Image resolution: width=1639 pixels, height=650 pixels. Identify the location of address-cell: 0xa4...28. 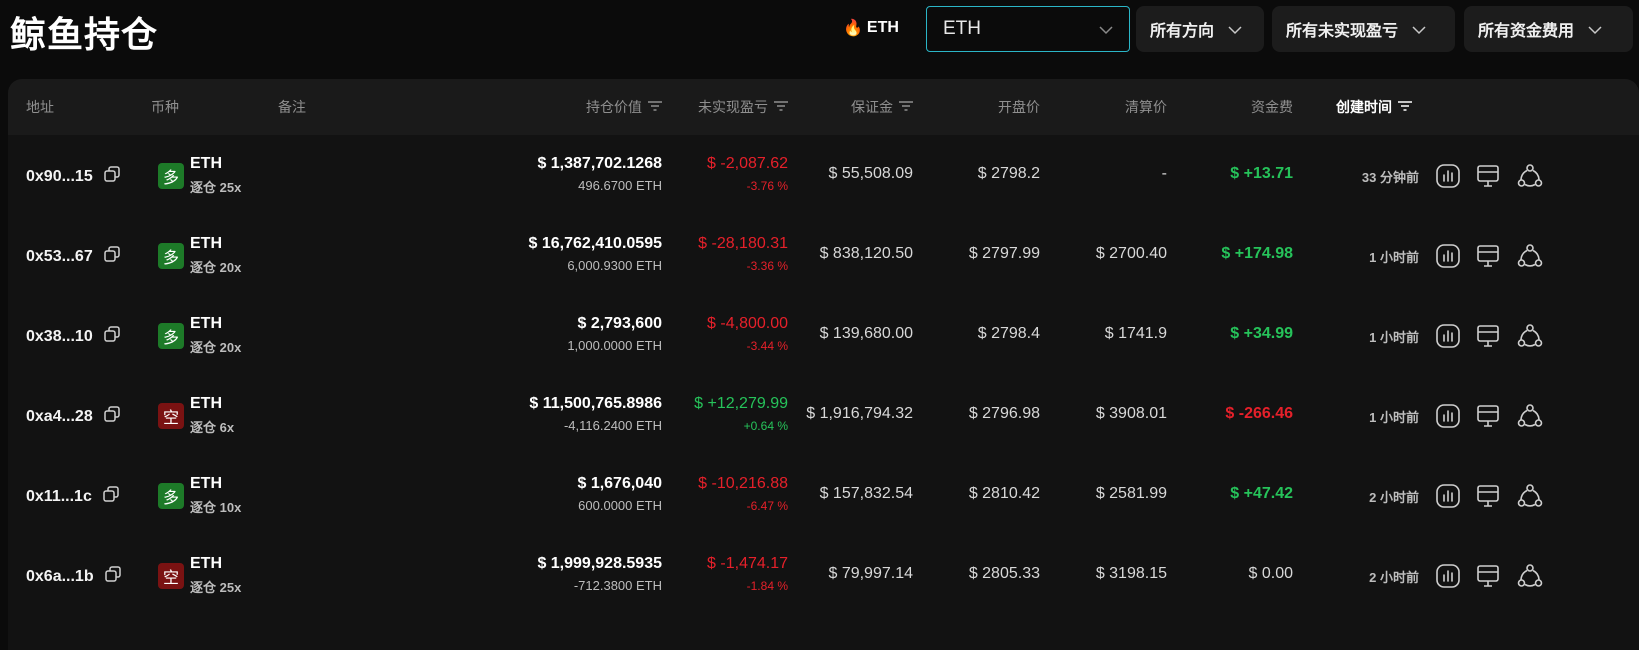
(73, 416).